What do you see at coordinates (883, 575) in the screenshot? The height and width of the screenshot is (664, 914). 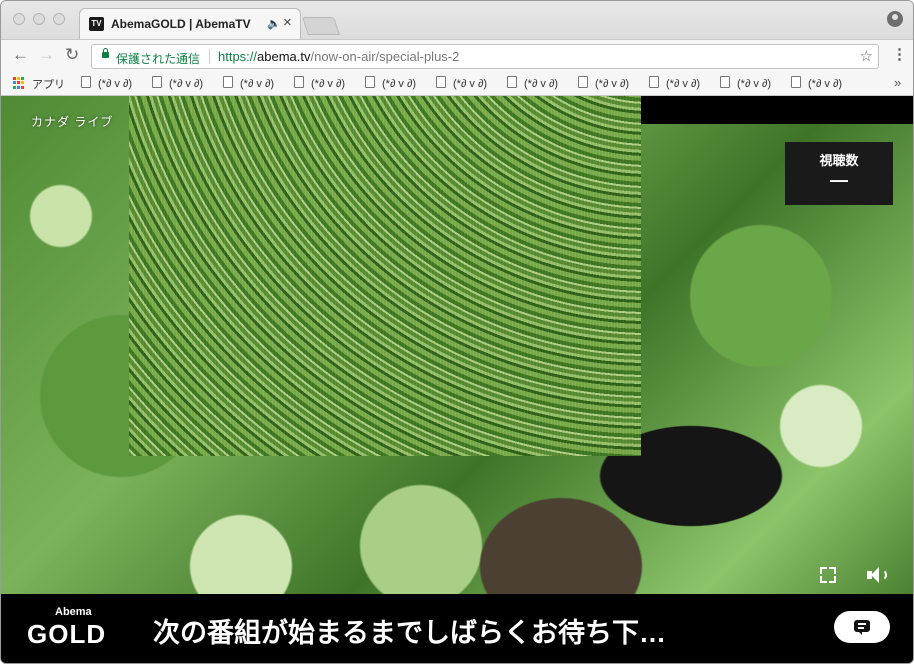 I see `volume-wave` at bounding box center [883, 575].